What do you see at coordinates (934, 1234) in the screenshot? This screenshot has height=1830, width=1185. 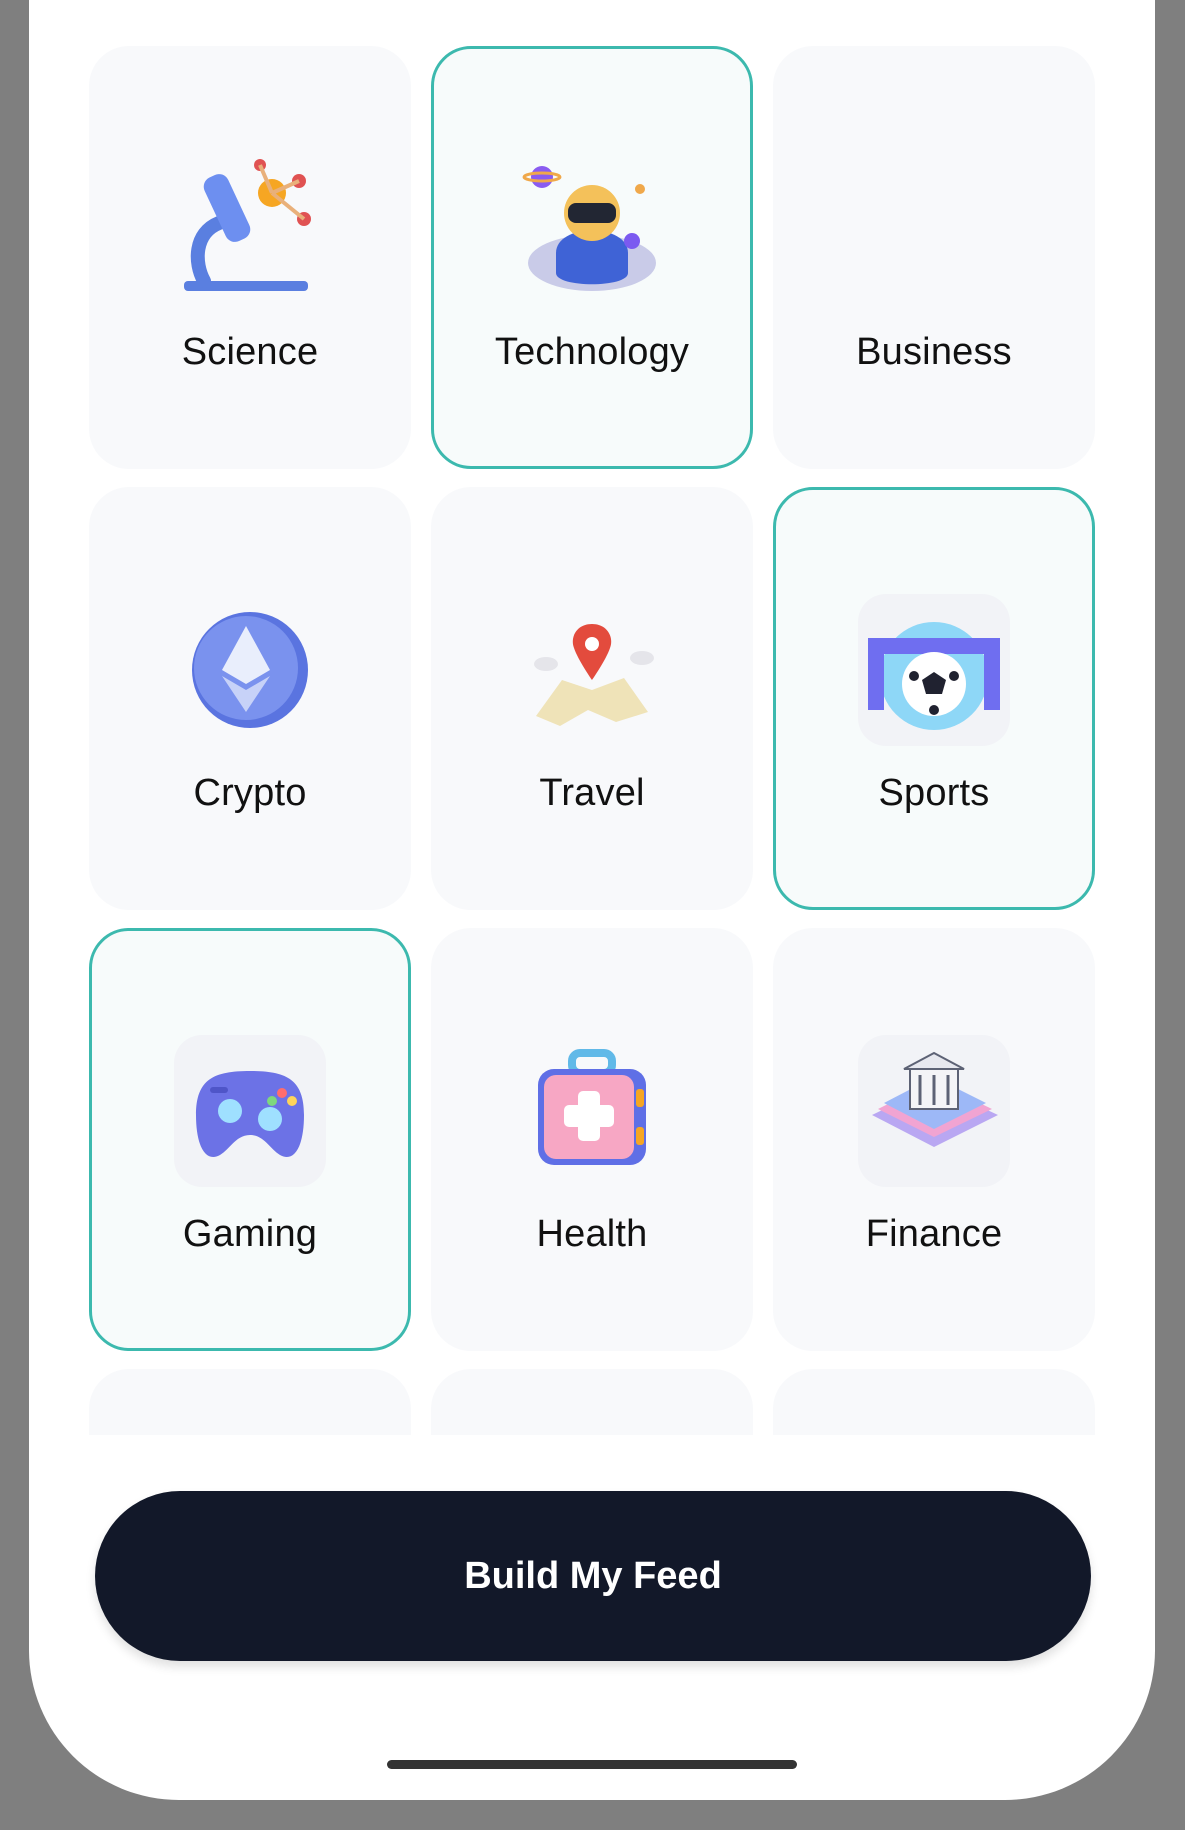 I see `category-label: Finance` at bounding box center [934, 1234].